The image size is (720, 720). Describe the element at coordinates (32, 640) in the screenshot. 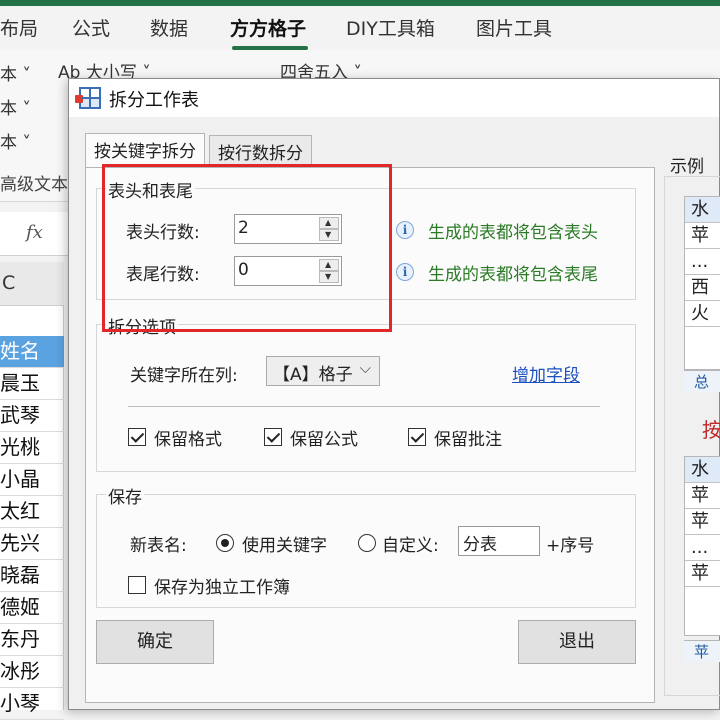

I see `table-cell: 东丹` at that location.